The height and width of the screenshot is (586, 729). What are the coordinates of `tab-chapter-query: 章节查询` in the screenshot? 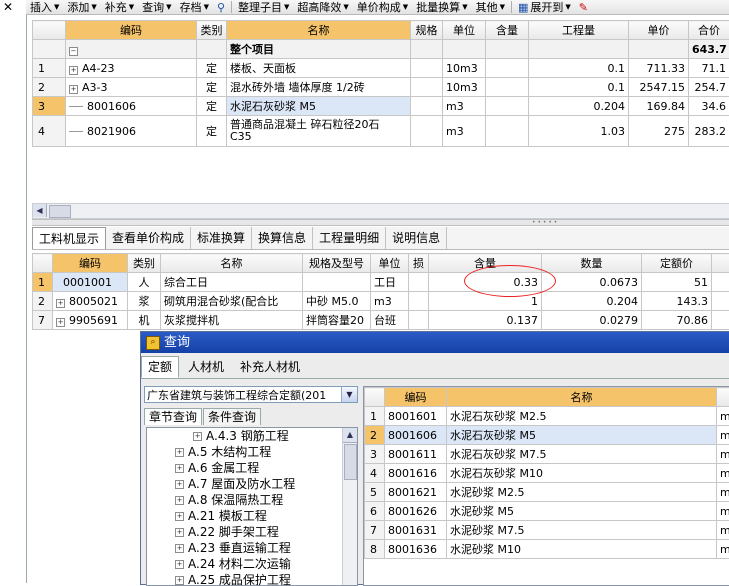 It's located at (173, 416).